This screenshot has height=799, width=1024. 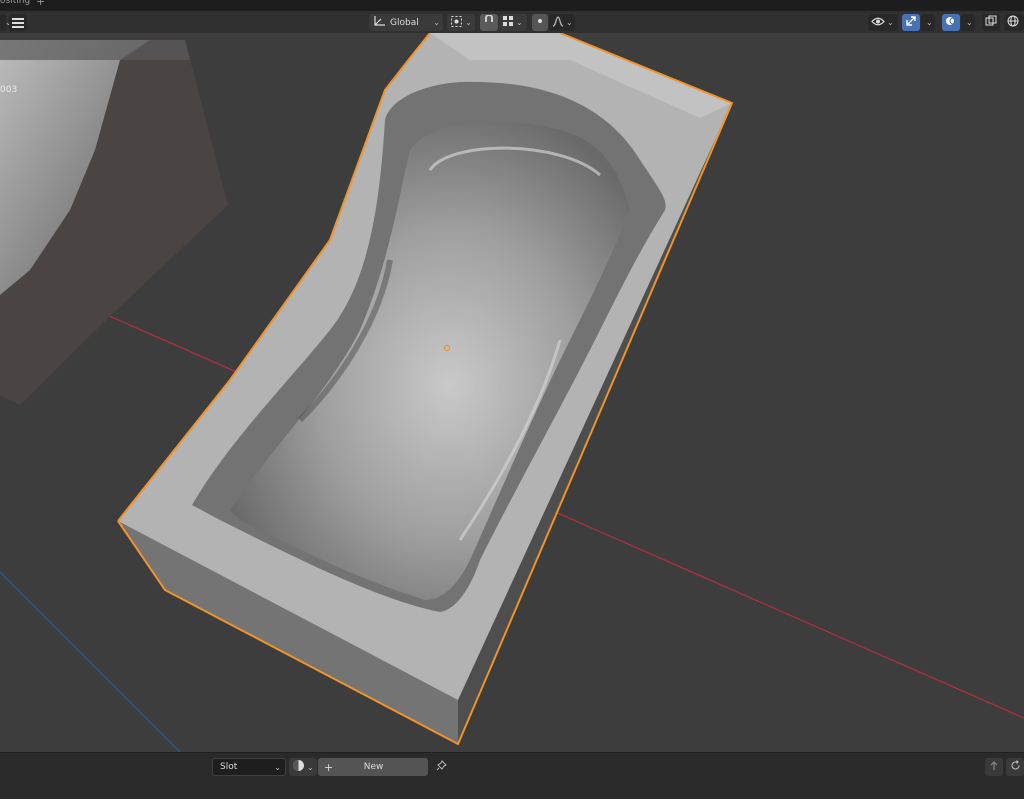 I want to click on add-workspace-button: +, so click(x=40, y=4).